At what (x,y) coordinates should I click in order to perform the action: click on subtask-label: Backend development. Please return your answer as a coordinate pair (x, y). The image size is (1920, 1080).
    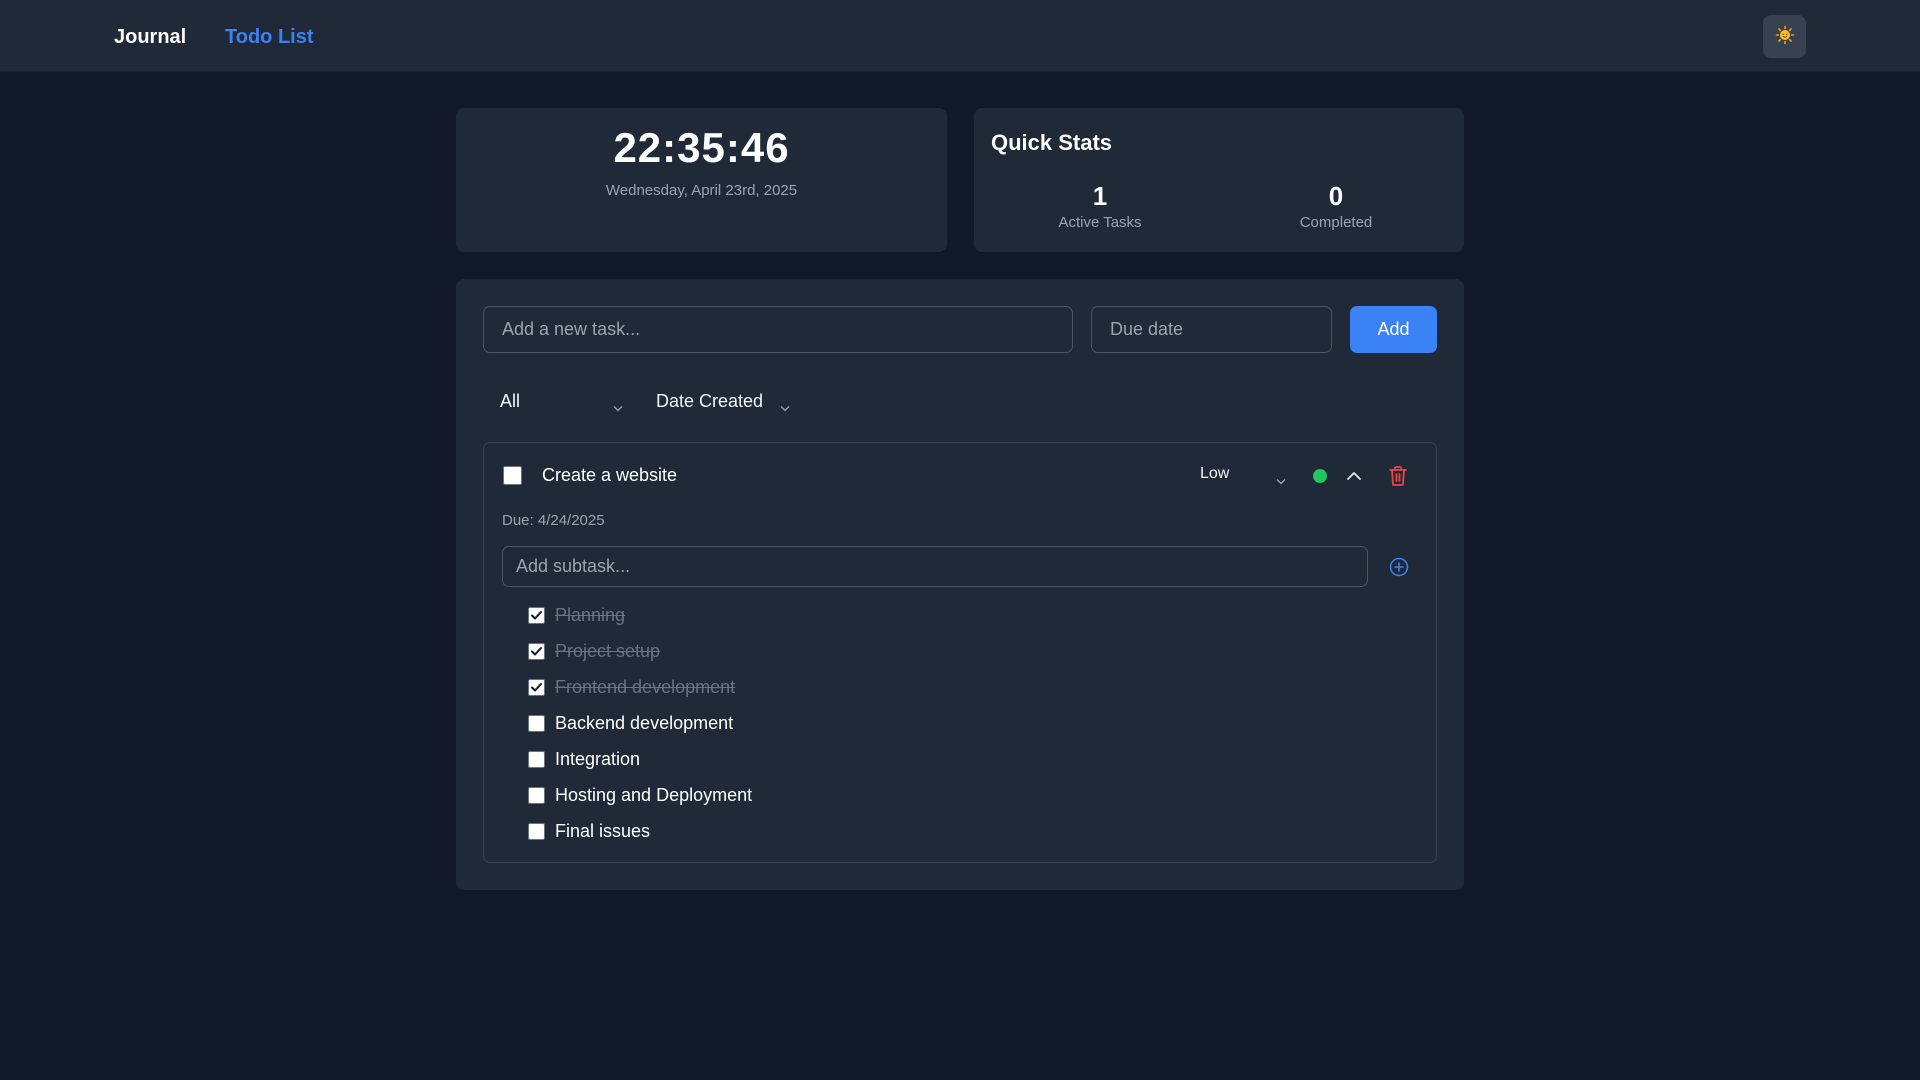
    Looking at the image, I should click on (644, 722).